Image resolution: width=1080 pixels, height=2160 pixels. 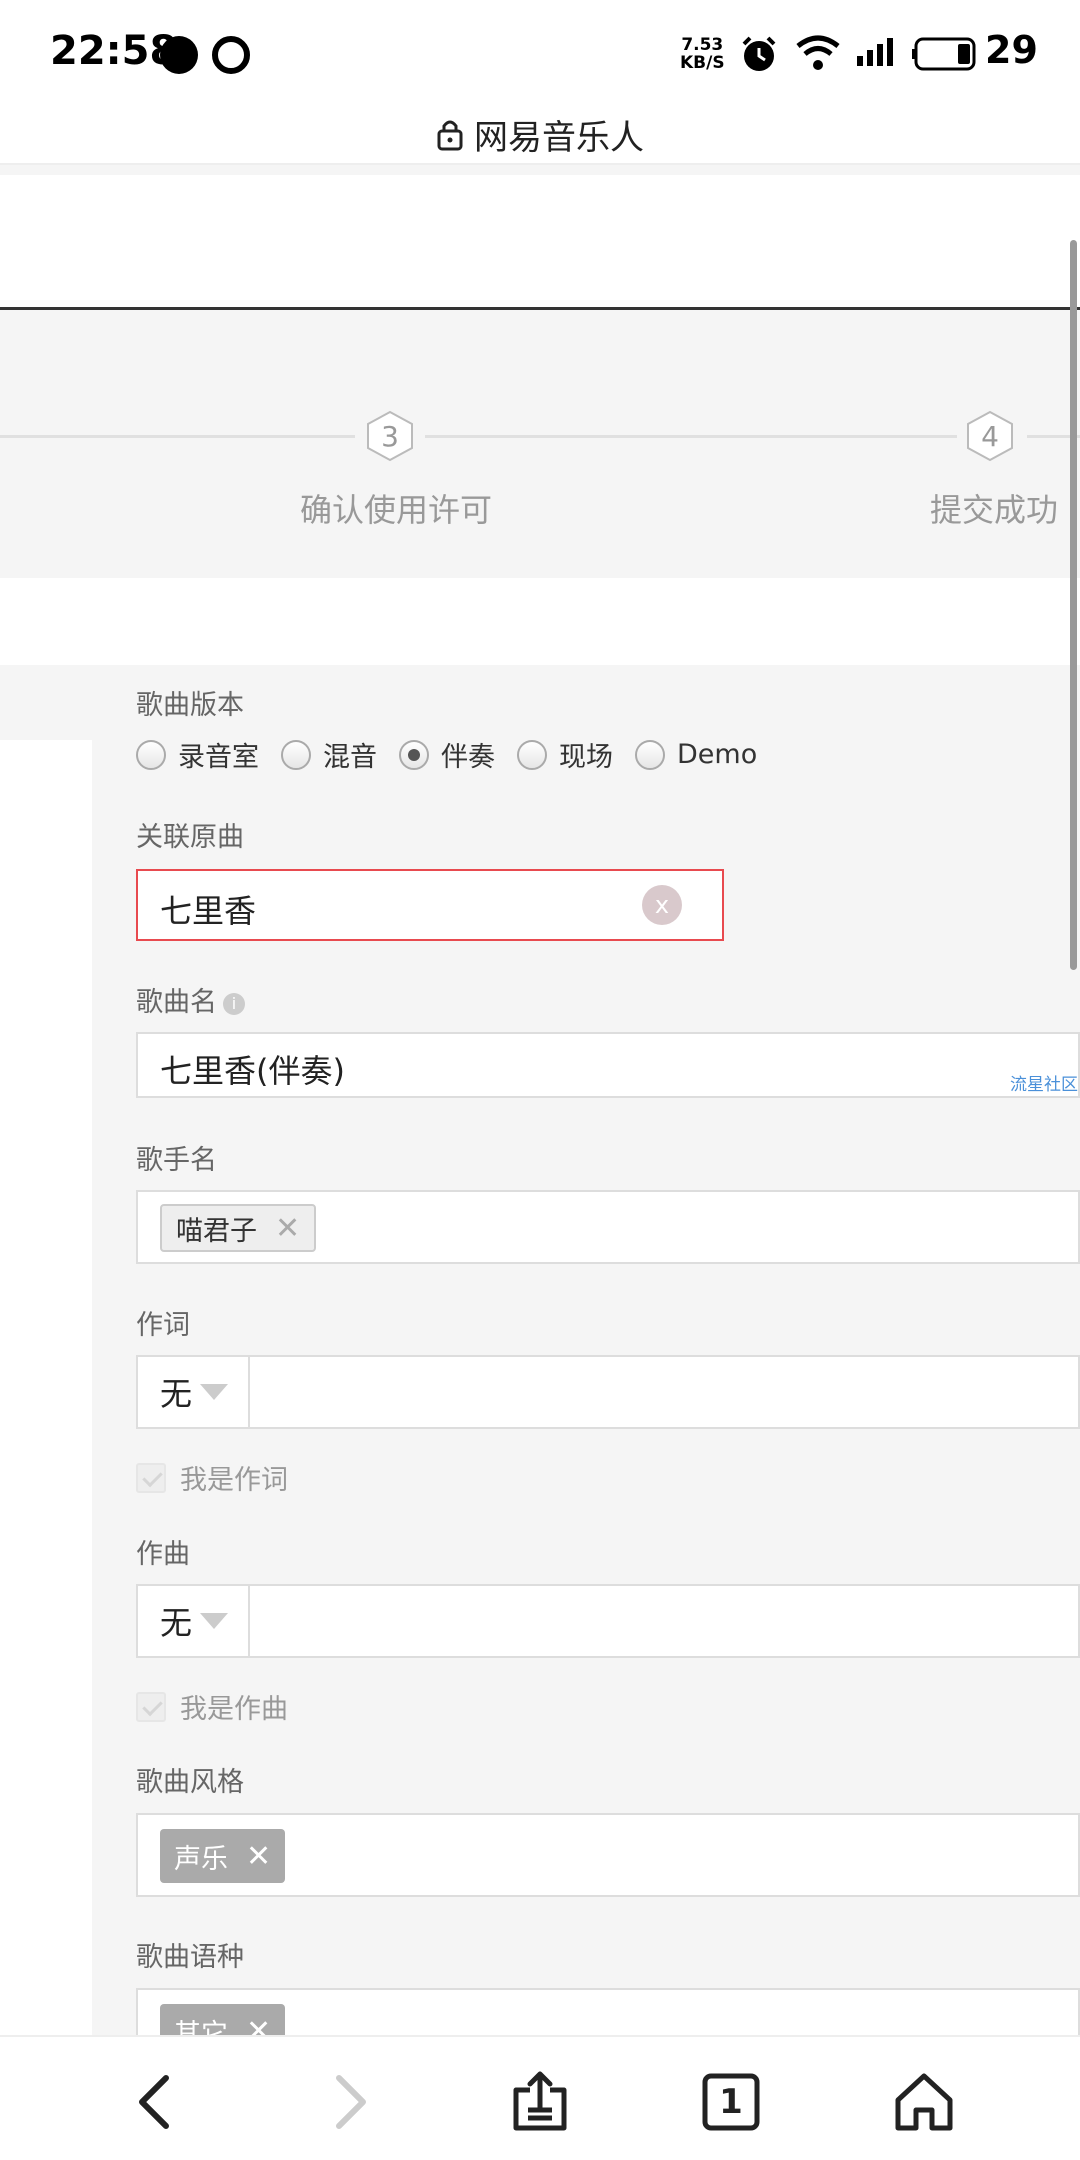 I want to click on style-label: 歌曲风格, so click(x=190, y=1782).